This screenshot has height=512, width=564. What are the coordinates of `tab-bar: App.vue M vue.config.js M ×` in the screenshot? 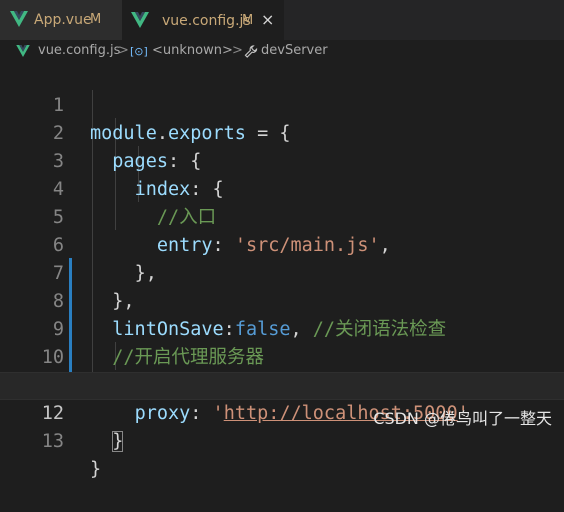 It's located at (282, 20).